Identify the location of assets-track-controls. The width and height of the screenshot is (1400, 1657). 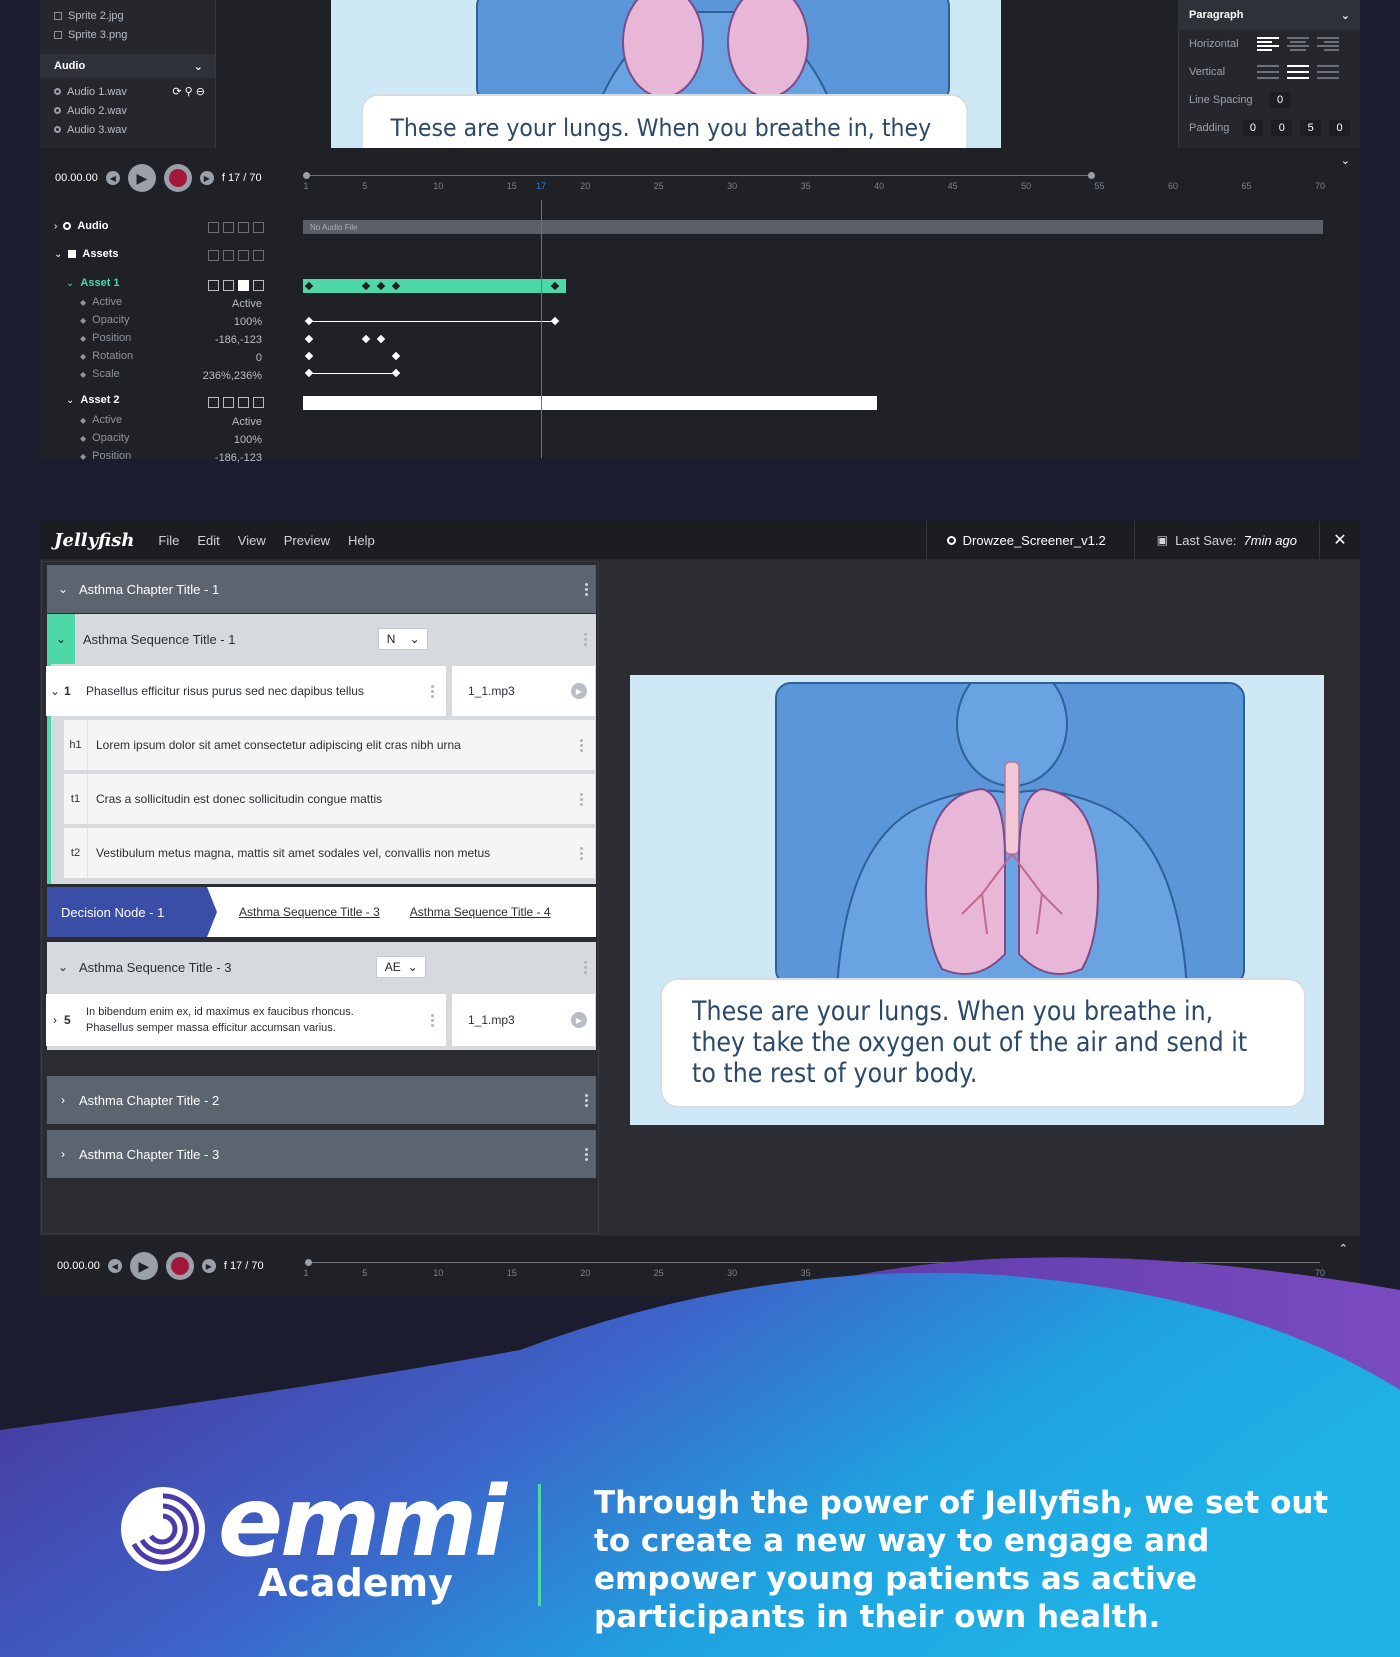
(236, 255).